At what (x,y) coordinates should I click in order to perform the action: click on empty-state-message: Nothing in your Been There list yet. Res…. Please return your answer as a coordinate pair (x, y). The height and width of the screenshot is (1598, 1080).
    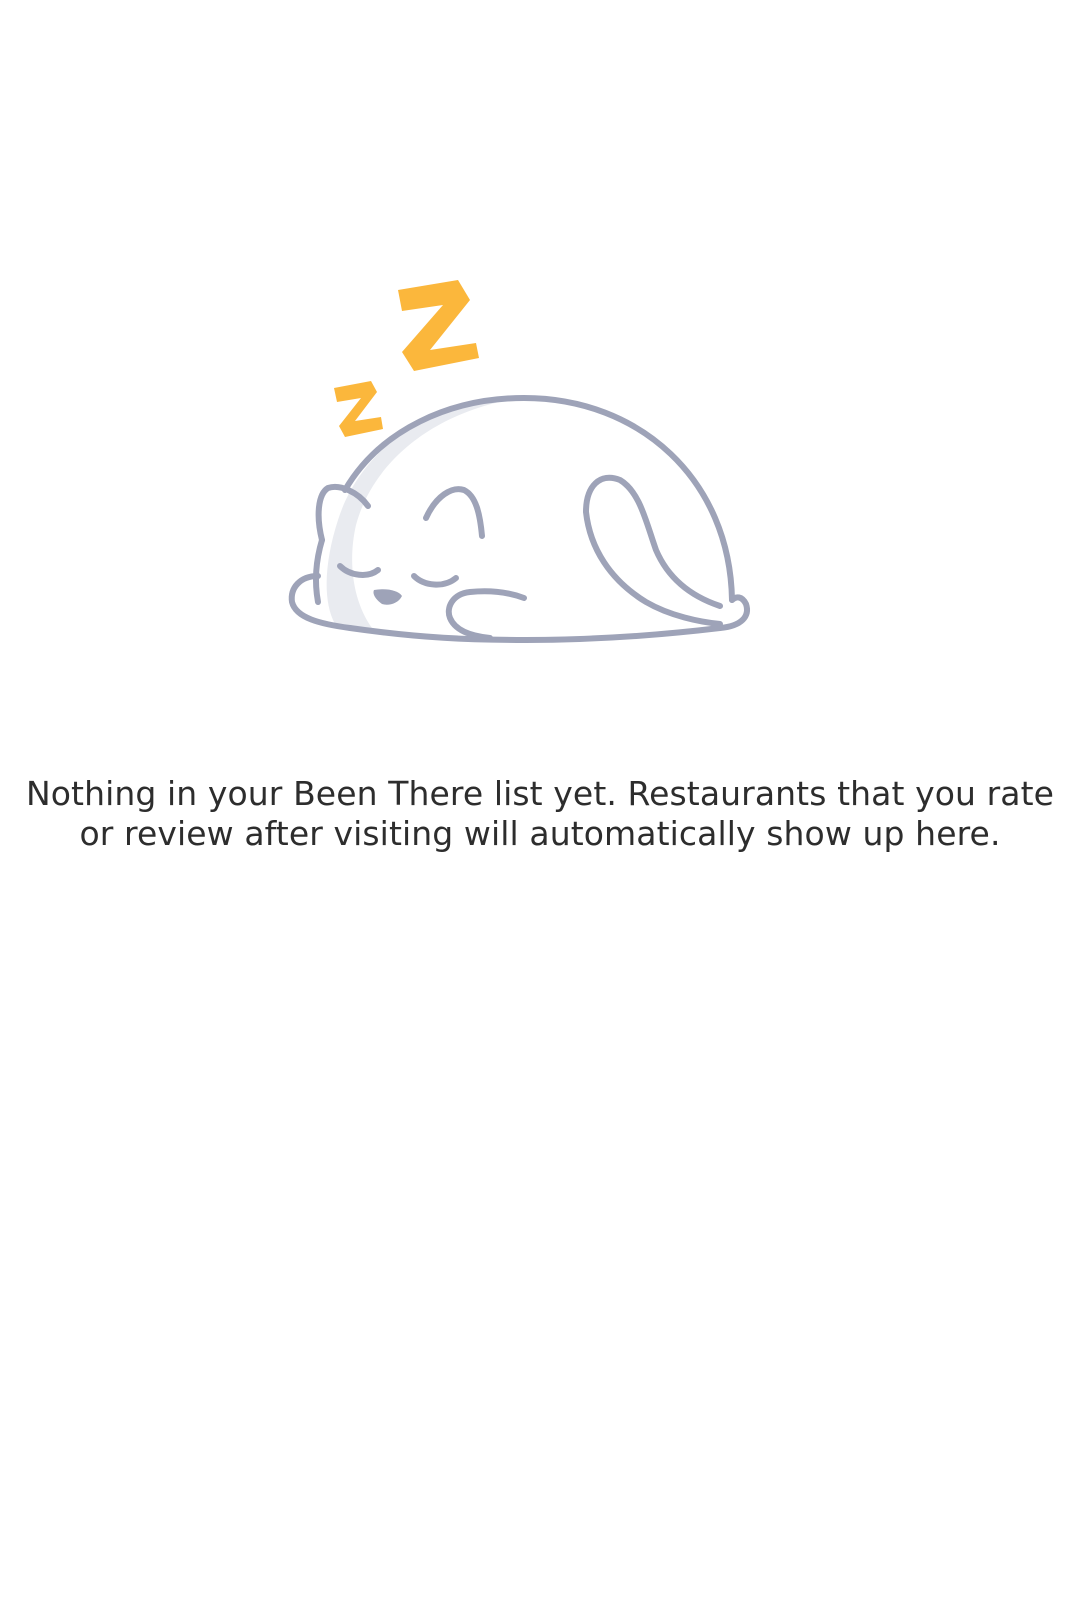
    Looking at the image, I should click on (540, 813).